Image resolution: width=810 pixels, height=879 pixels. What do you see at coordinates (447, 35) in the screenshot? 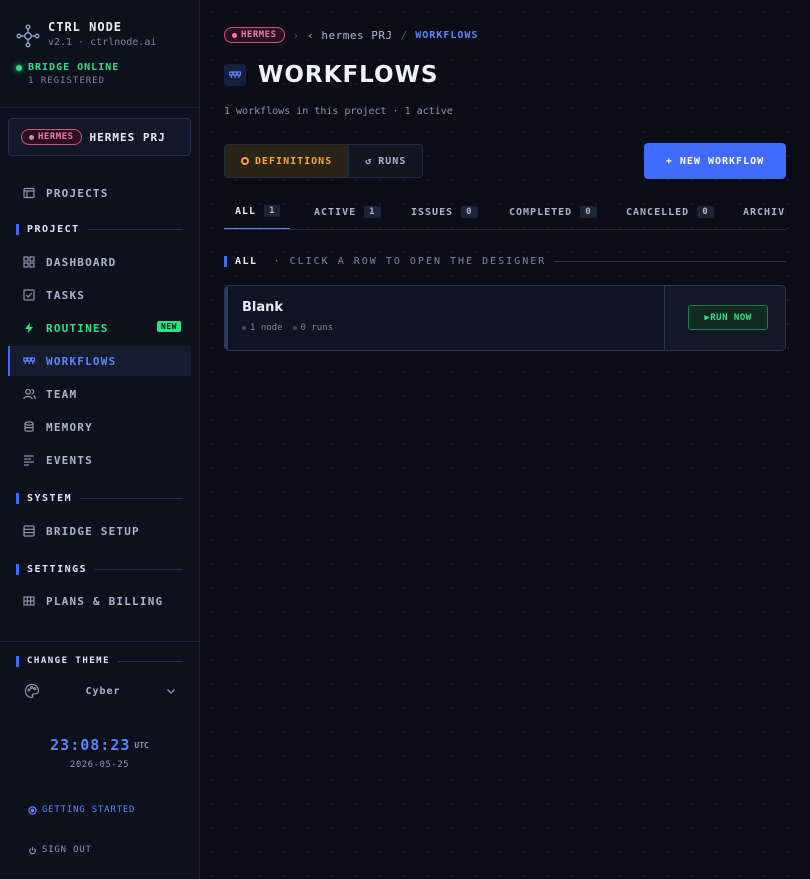
I see `breadcrumb-current: WORKFLOWS` at bounding box center [447, 35].